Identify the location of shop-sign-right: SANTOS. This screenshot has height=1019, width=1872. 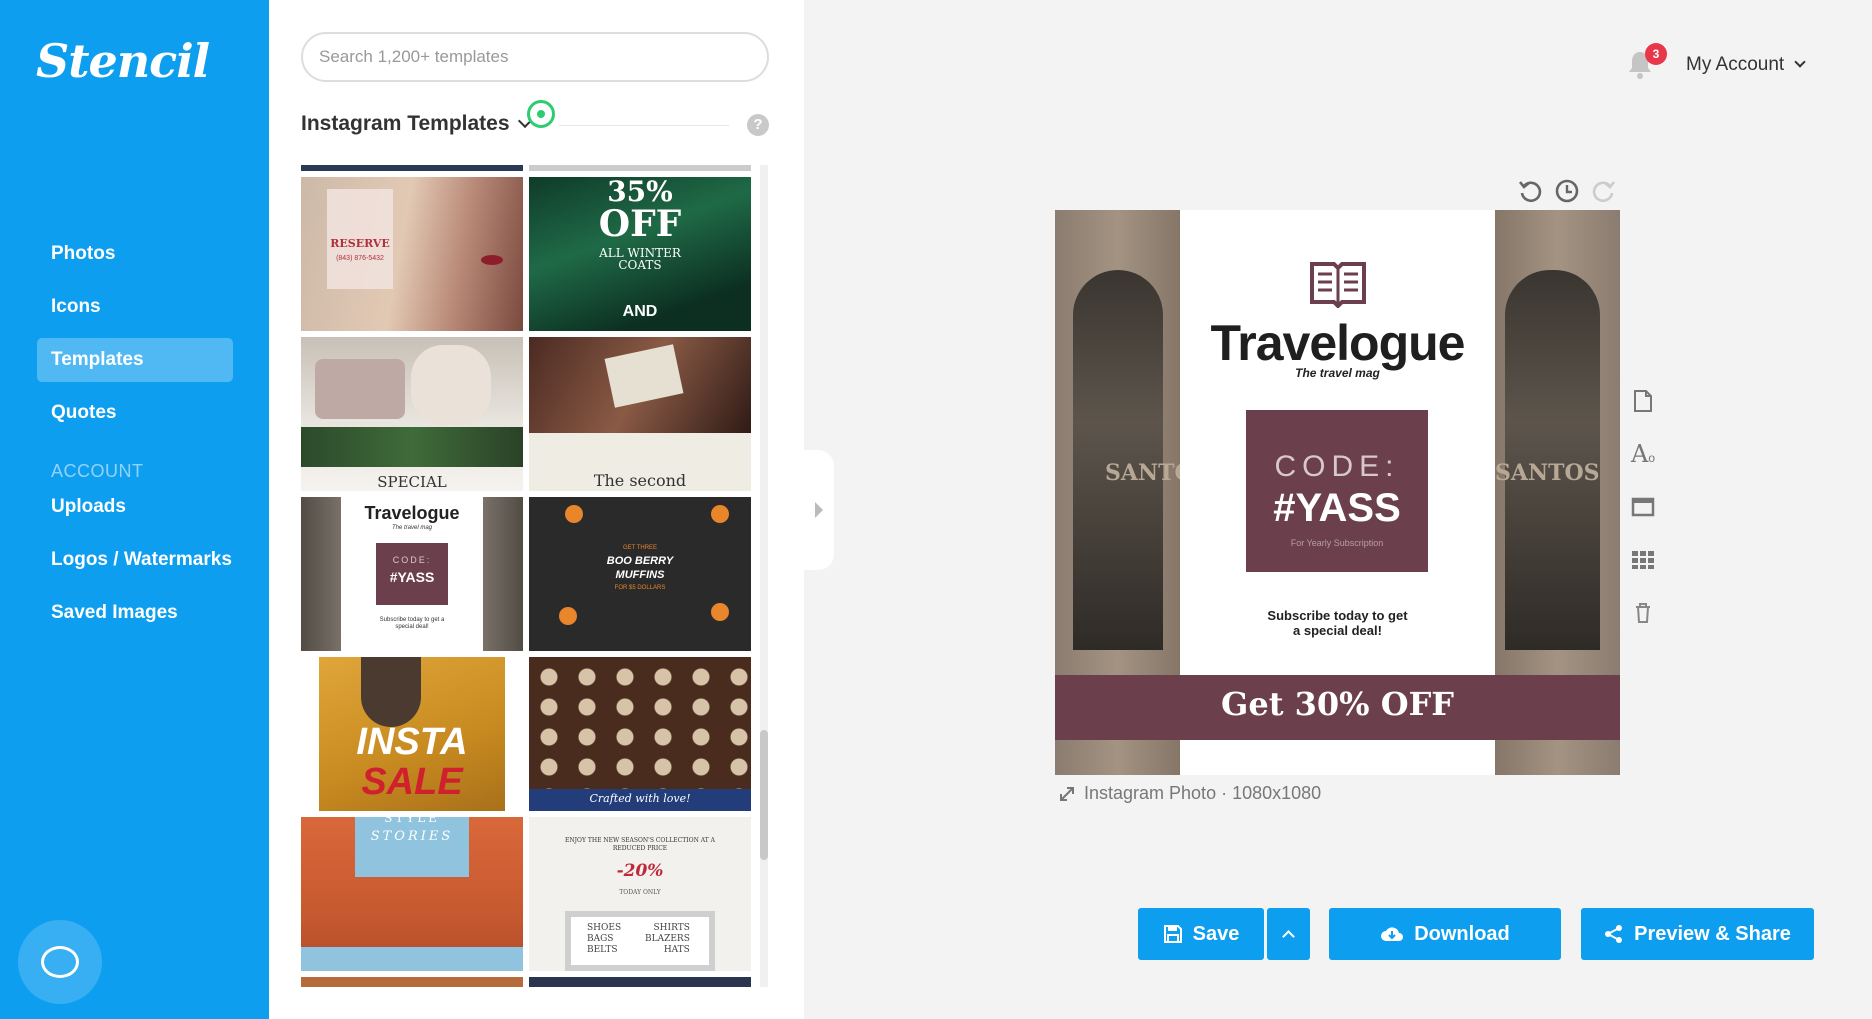
(1547, 473).